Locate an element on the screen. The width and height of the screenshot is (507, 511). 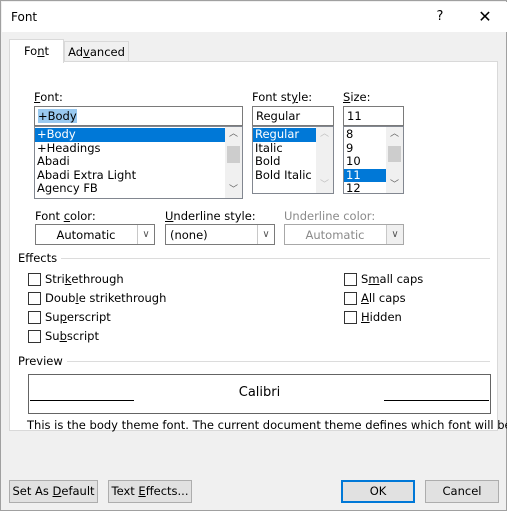
subscript-checkbox: Su b script is located at coordinates (63, 336).